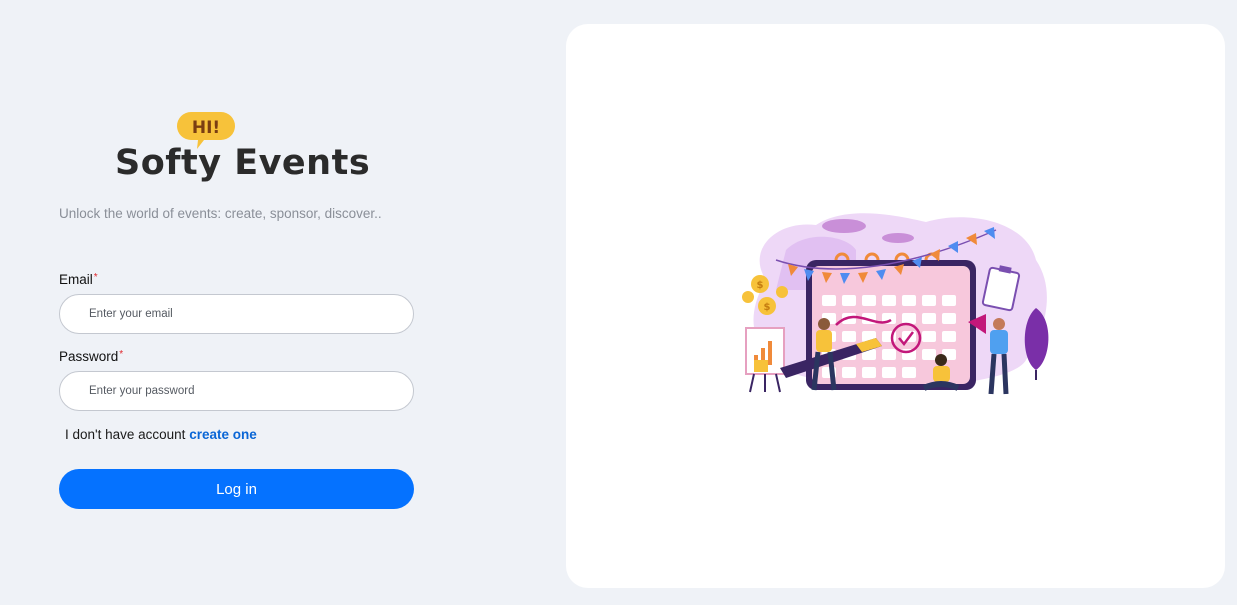  What do you see at coordinates (121, 354) in the screenshot?
I see `password-required-mark: *` at bounding box center [121, 354].